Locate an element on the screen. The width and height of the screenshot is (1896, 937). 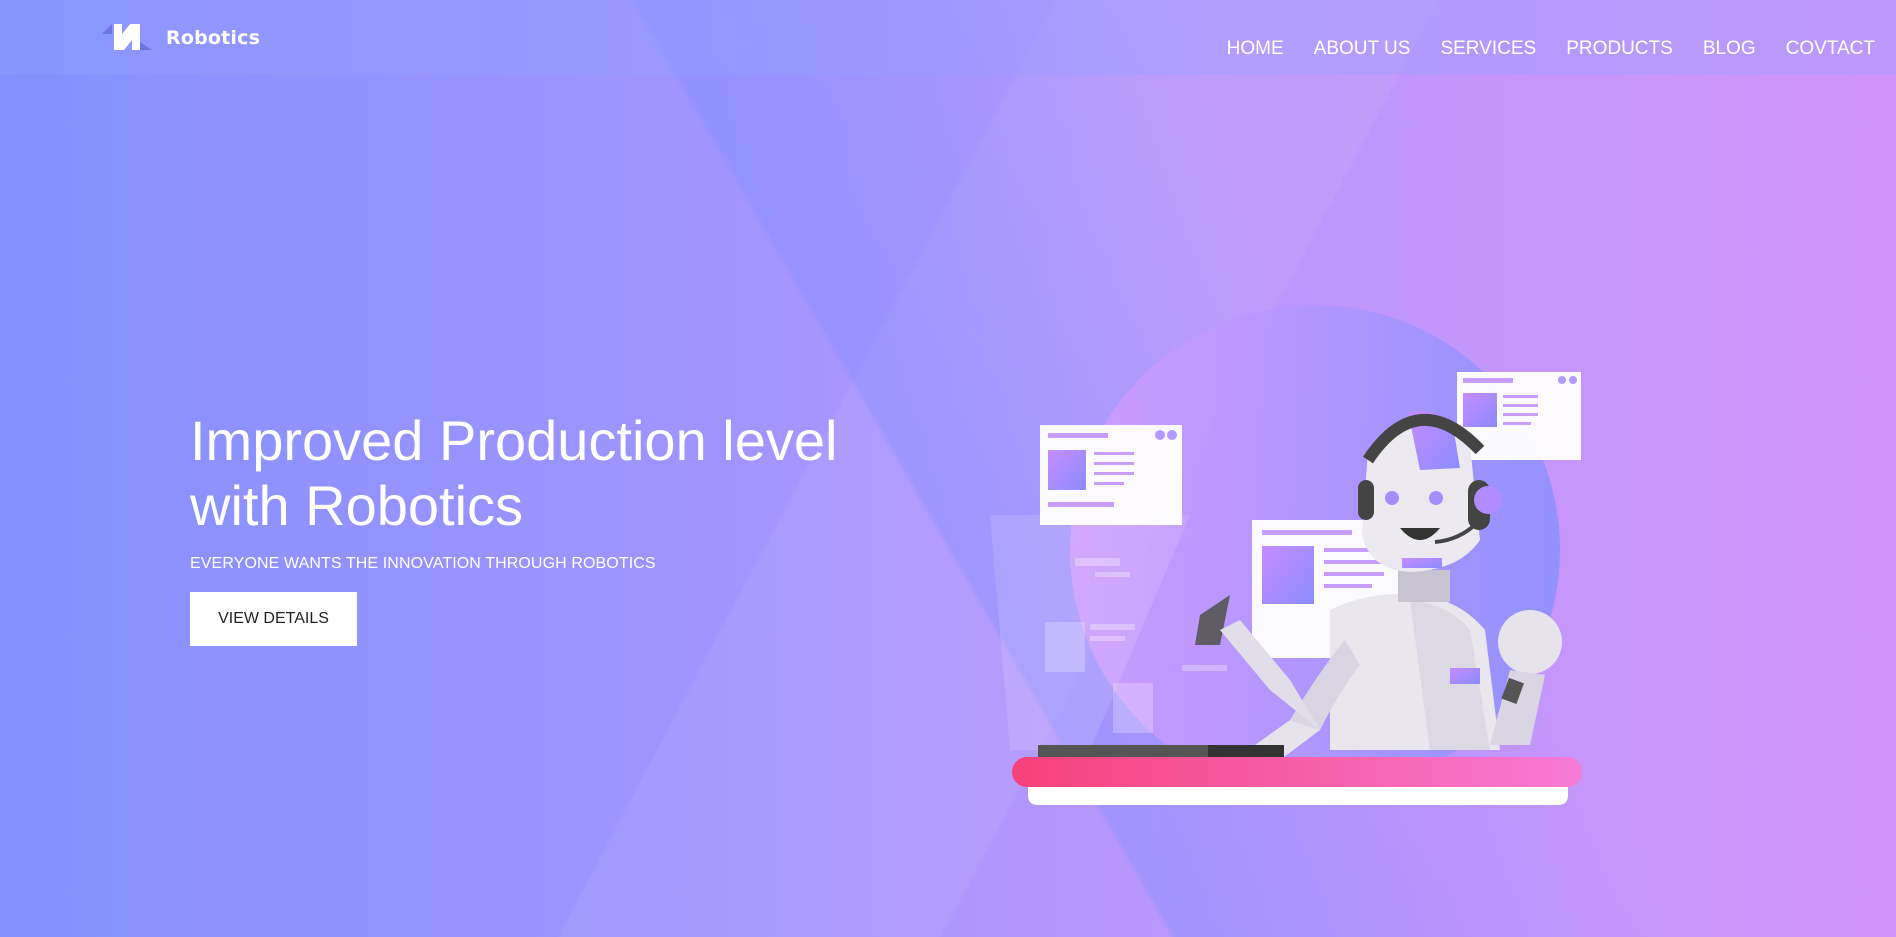
hero-title-line-1: Improved Production level is located at coordinates (514, 440).